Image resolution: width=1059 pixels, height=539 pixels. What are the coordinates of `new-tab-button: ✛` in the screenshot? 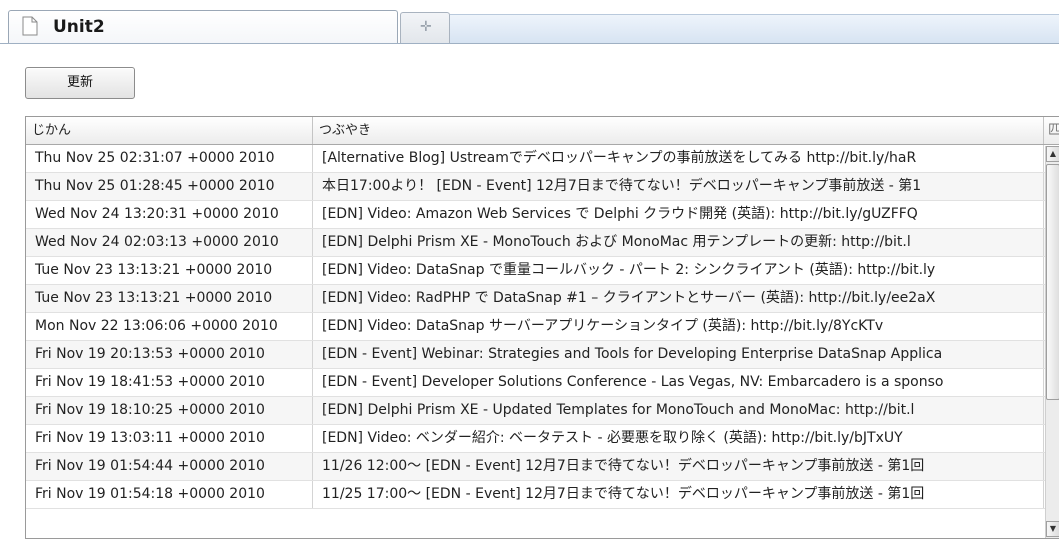 It's located at (425, 28).